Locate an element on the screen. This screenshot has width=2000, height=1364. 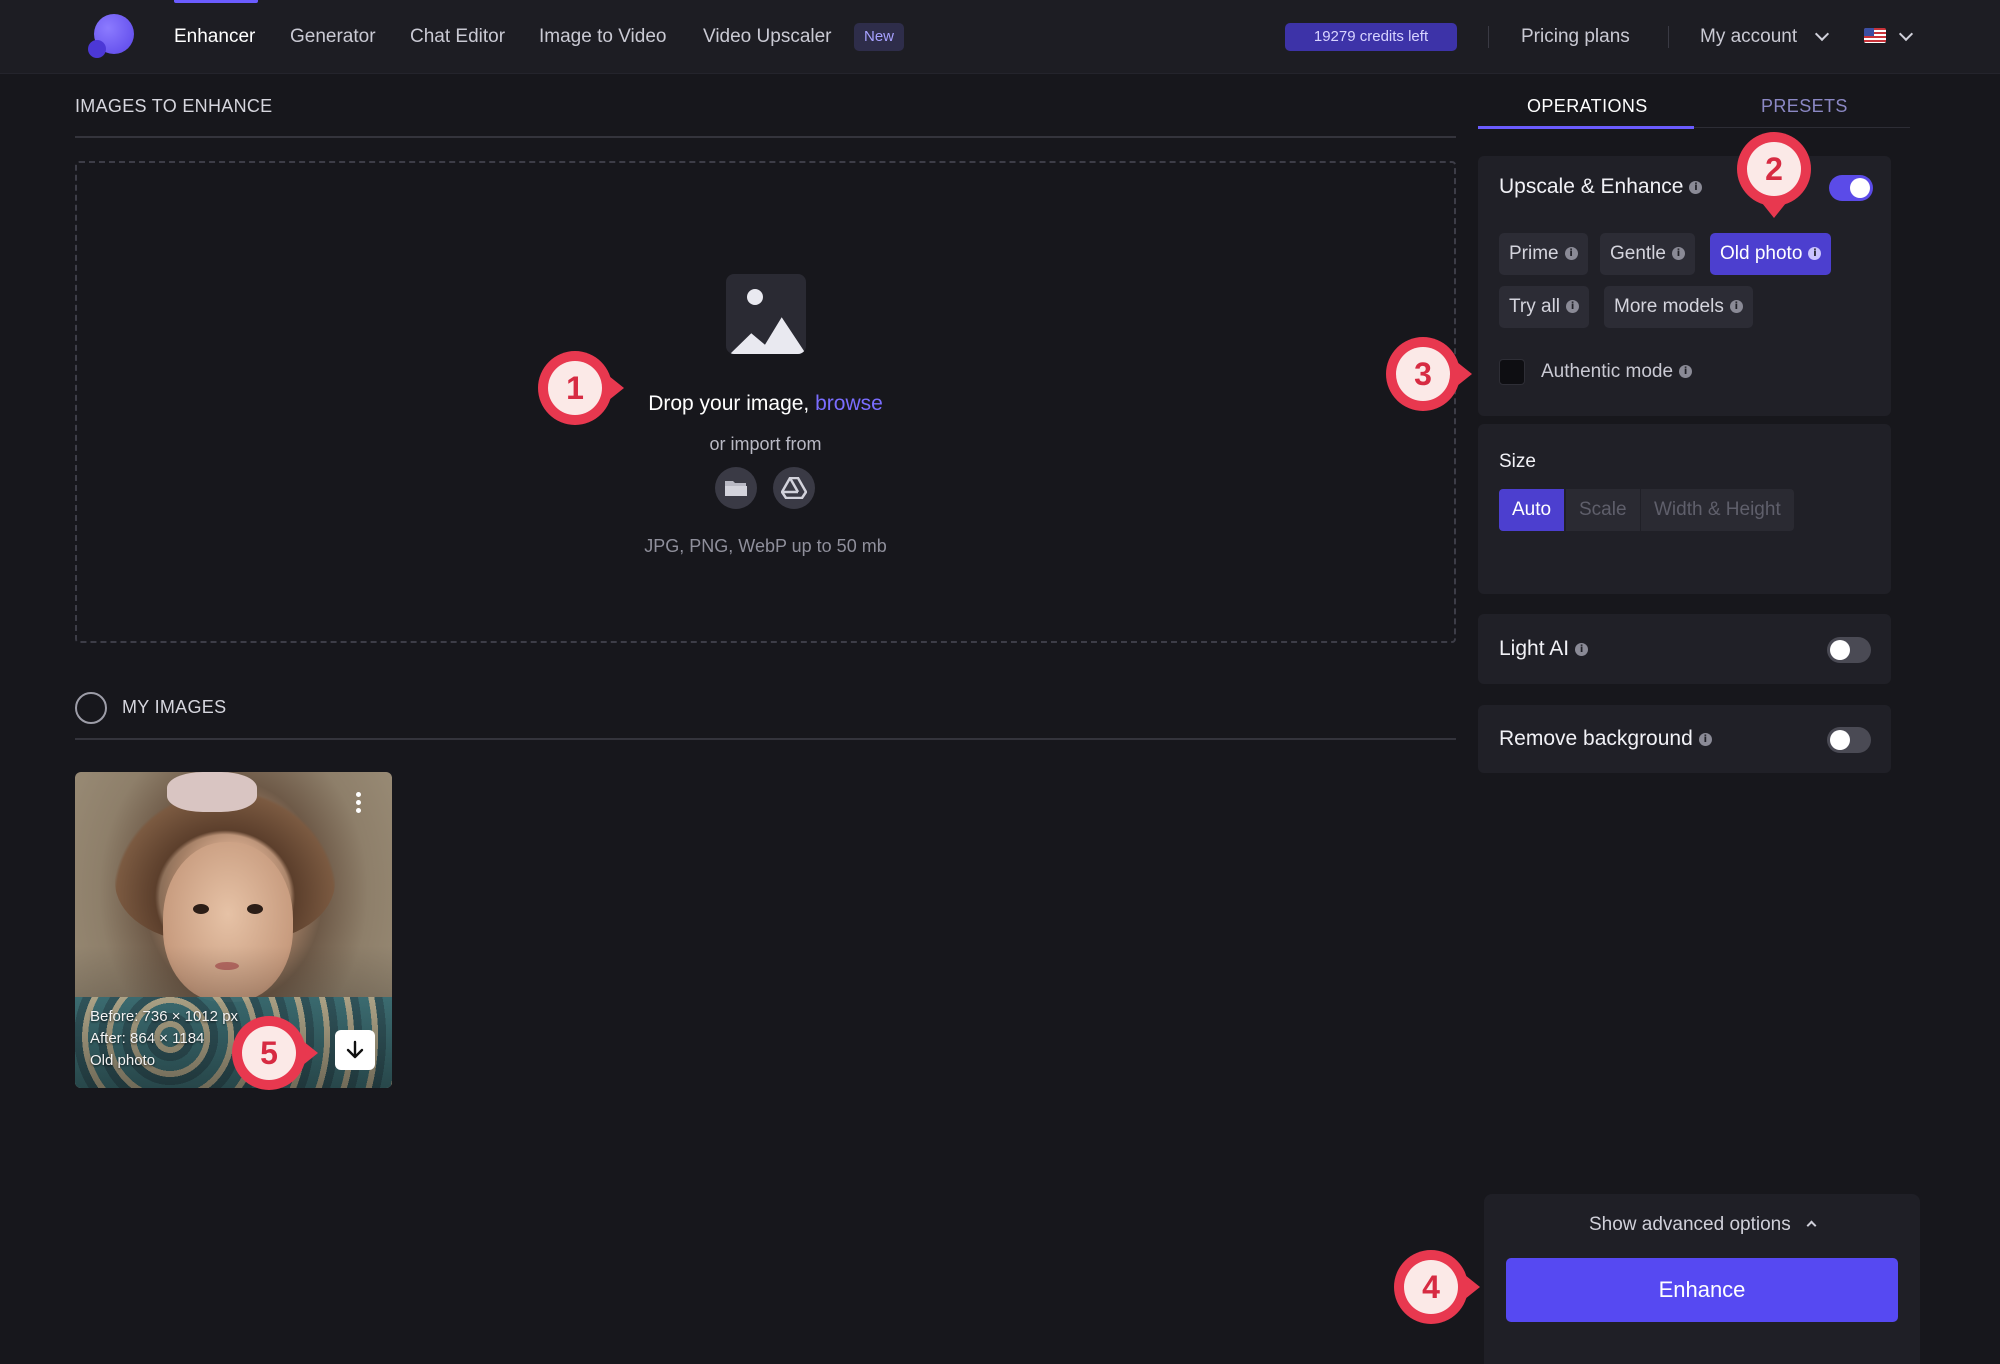
step-callout-5: 5 is located at coordinates (275, 1053).